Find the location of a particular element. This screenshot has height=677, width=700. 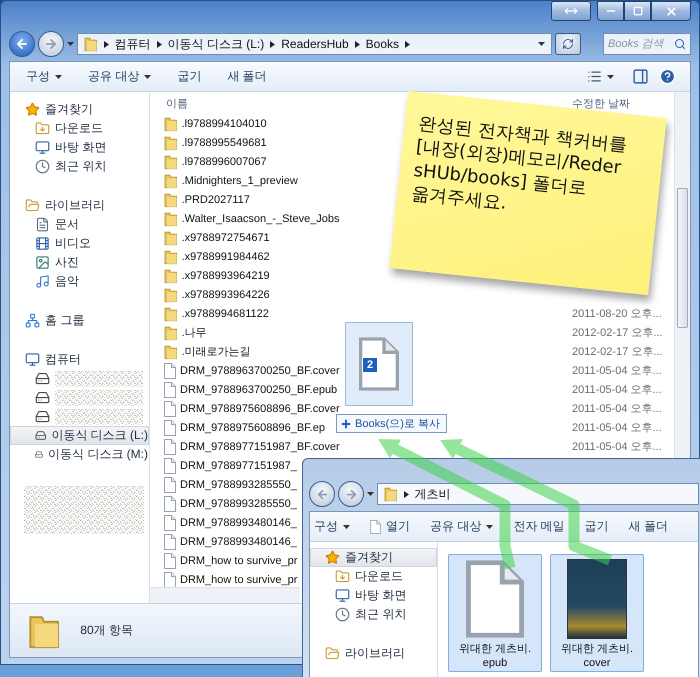

breadcrumb: 컴퓨터 is located at coordinates (132, 44).